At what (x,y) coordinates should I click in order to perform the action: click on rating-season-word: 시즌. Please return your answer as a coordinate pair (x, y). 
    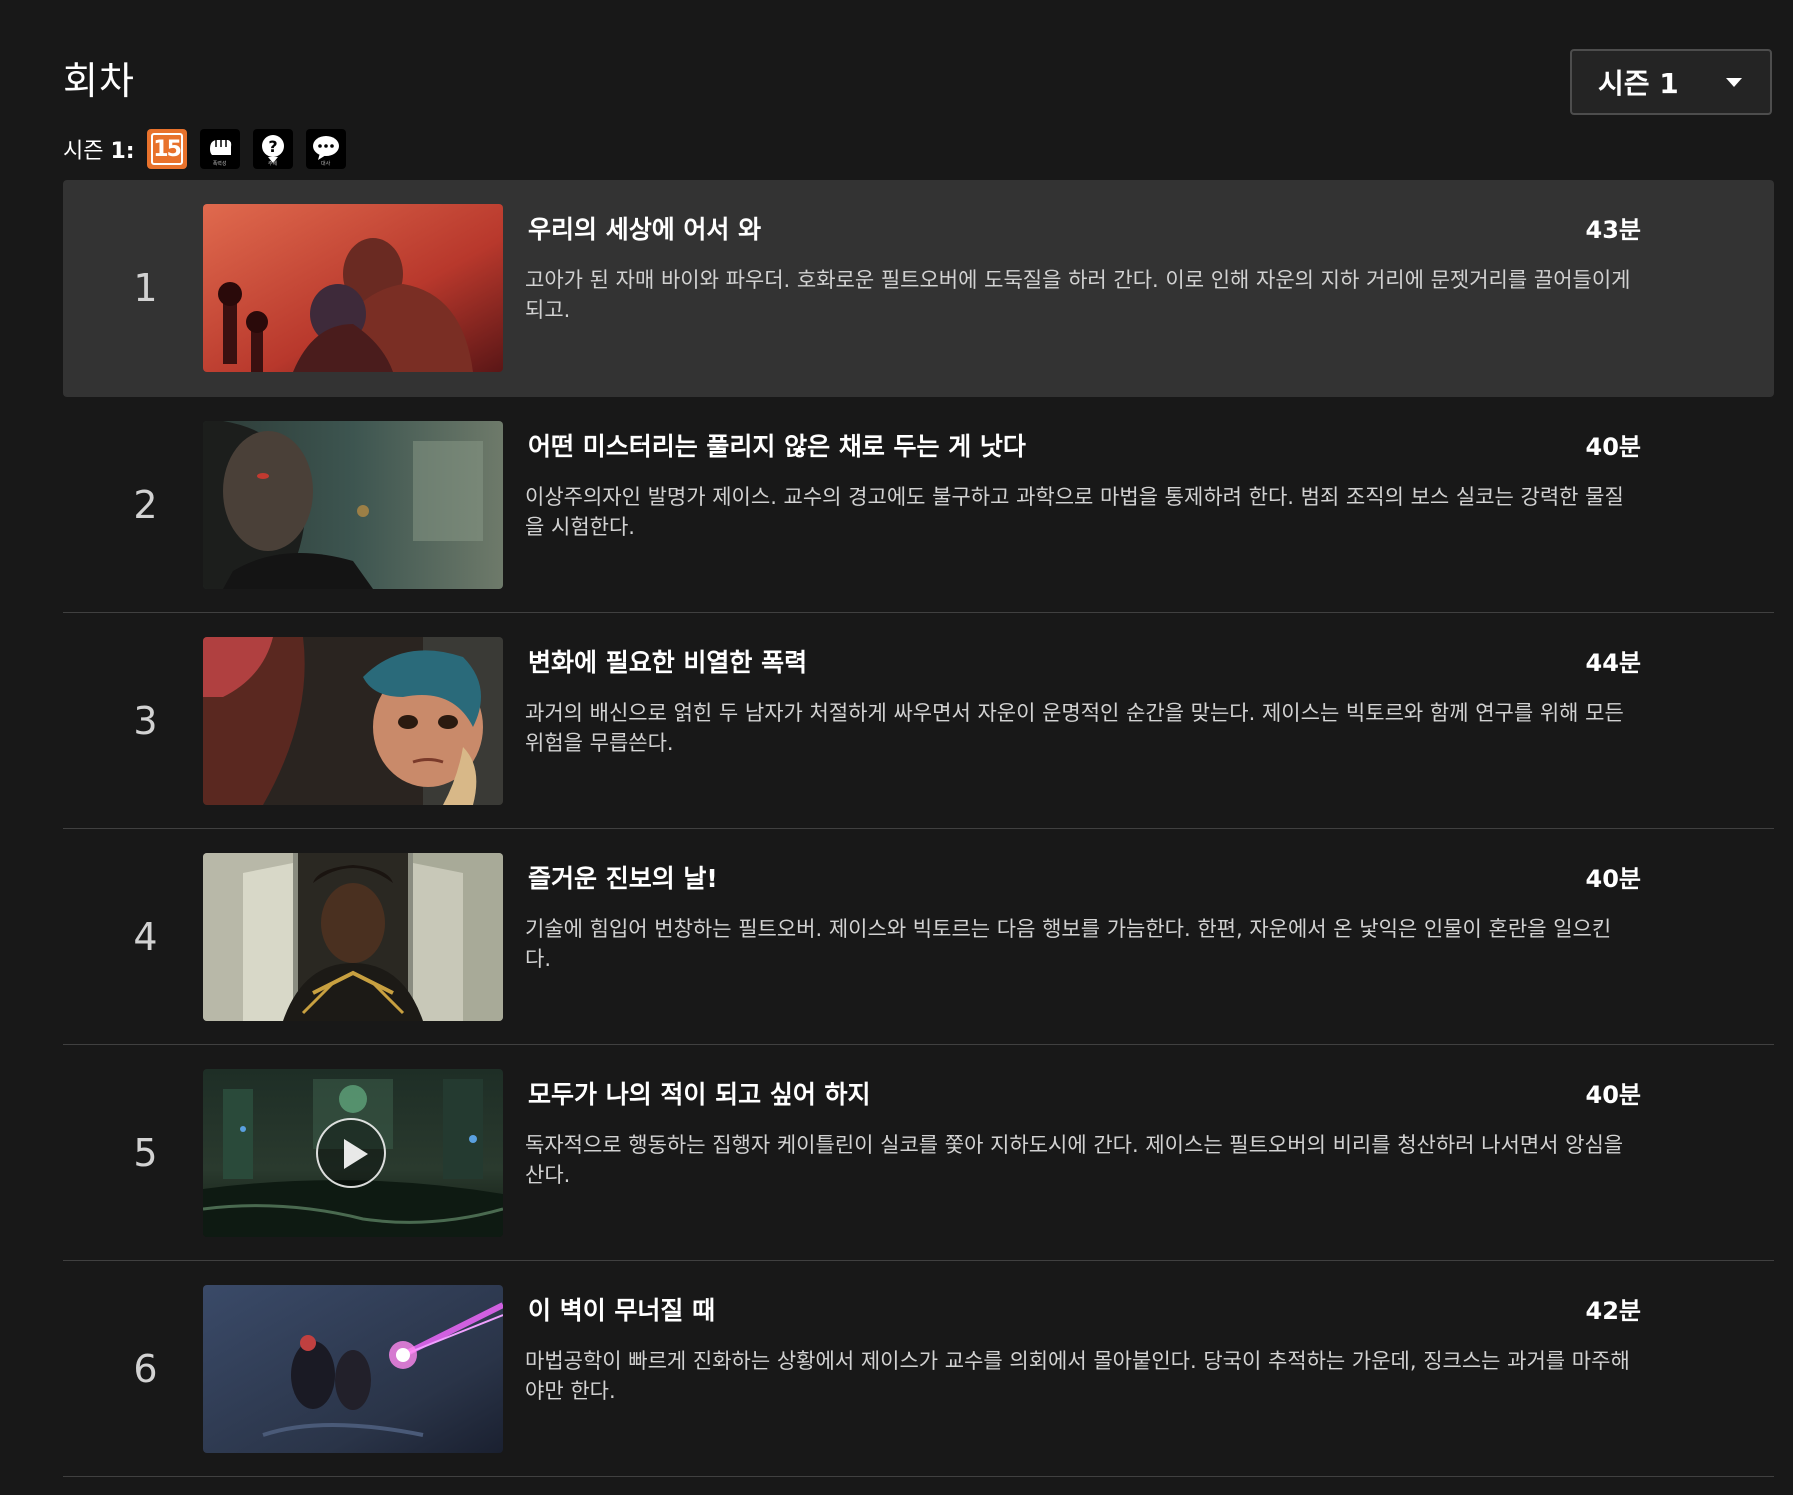
    Looking at the image, I should click on (83, 151).